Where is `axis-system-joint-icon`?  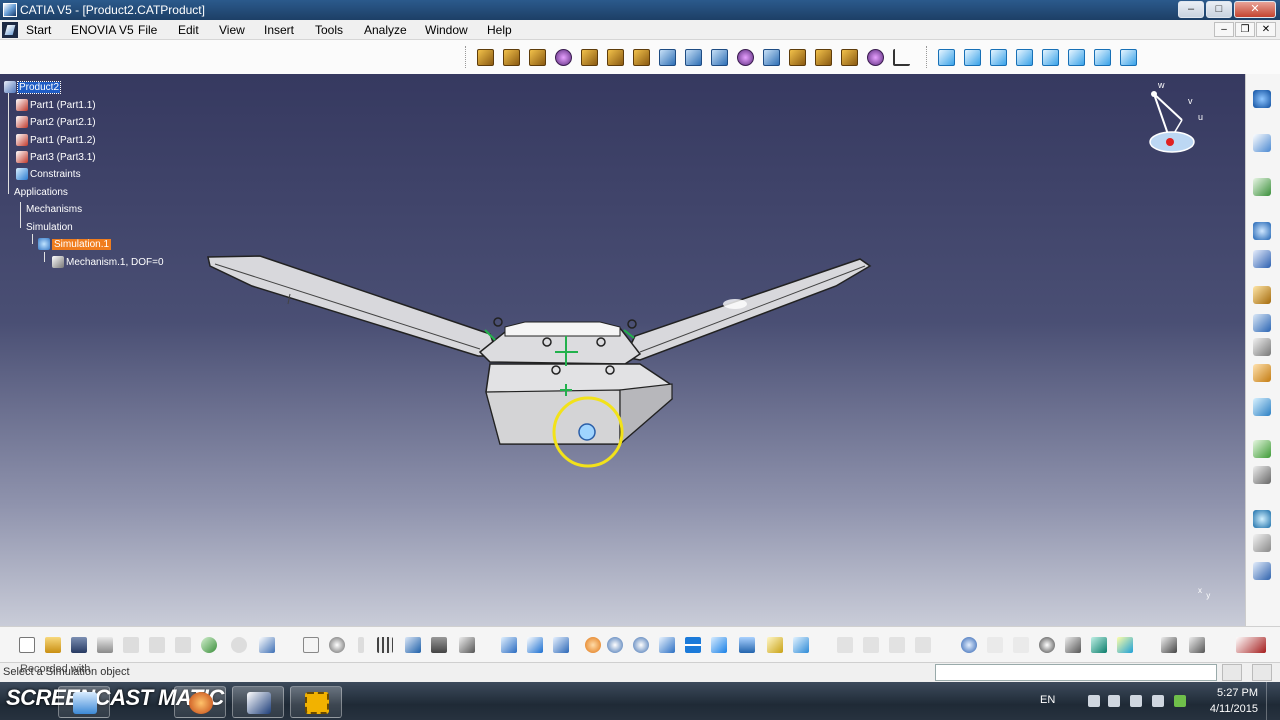 axis-system-joint-icon is located at coordinates (901, 57).